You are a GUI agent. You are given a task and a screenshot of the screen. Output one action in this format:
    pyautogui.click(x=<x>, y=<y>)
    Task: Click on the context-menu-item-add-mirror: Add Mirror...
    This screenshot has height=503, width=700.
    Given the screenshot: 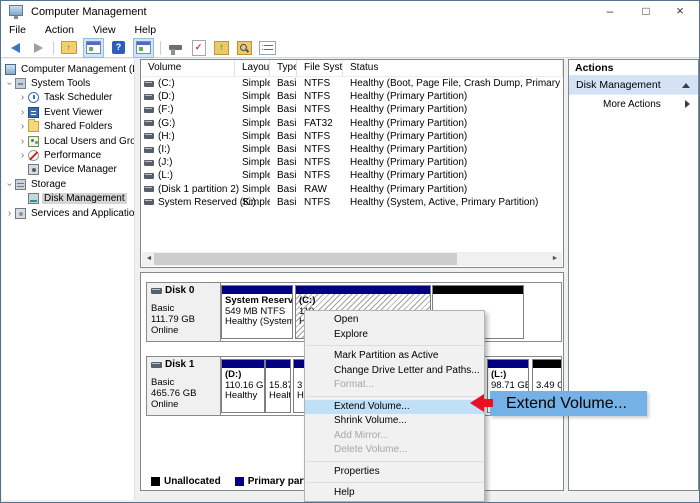 What is the action you would take?
    pyautogui.click(x=361, y=435)
    